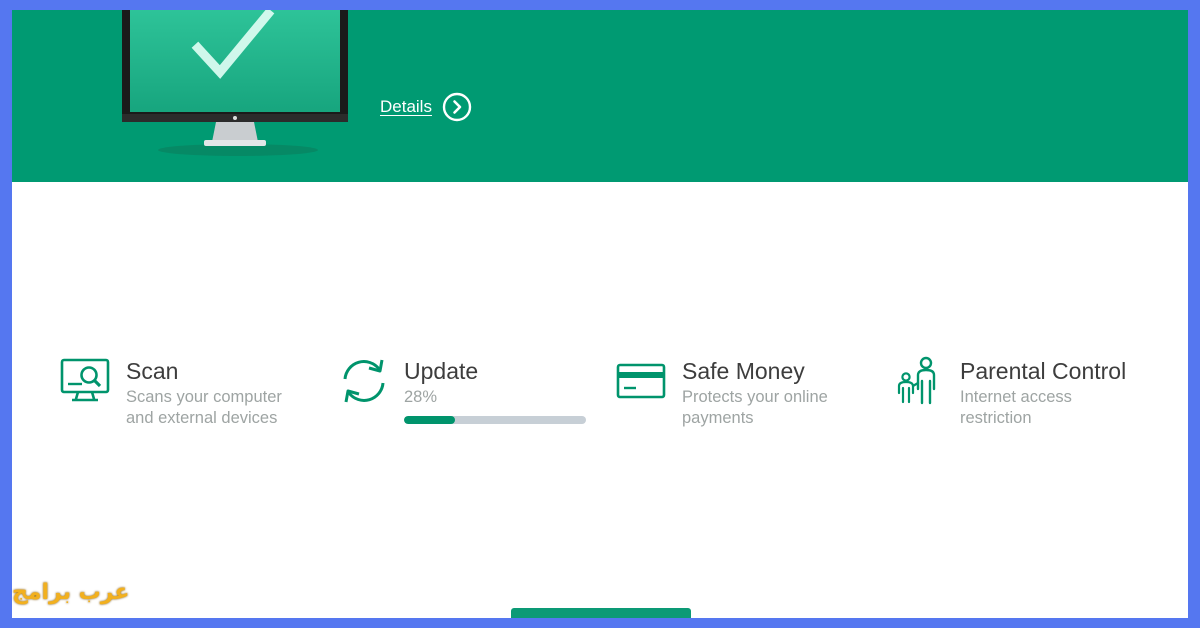 This screenshot has height=628, width=1200. Describe the element at coordinates (1043, 371) in the screenshot. I see `parental-control-title: Parental Control` at that location.